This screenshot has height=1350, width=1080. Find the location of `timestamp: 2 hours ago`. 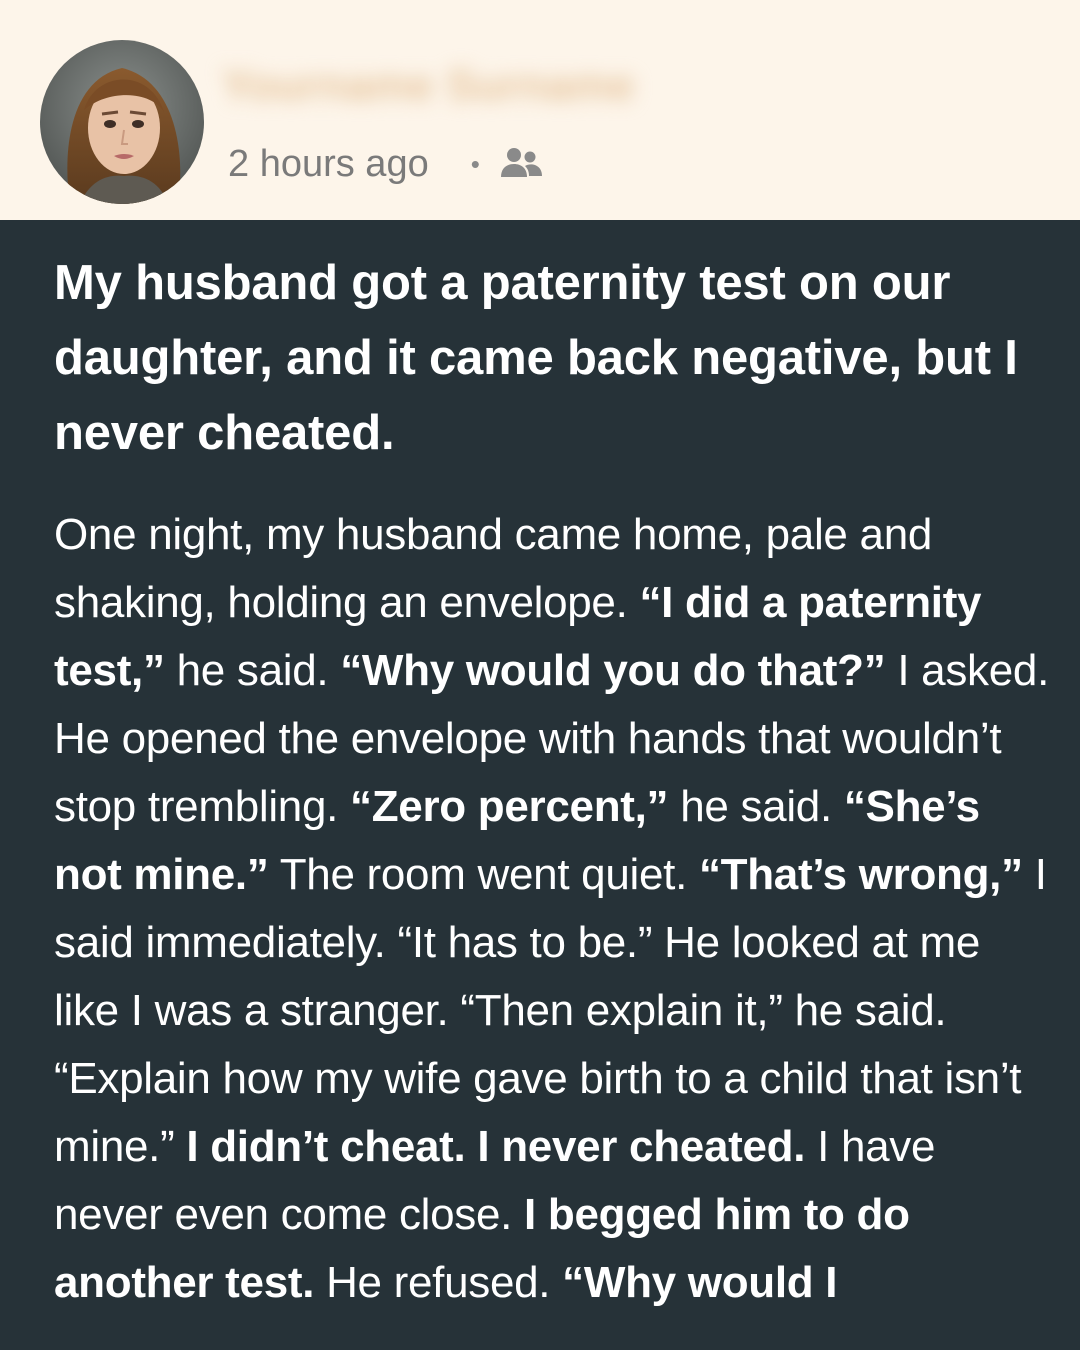

timestamp: 2 hours ago is located at coordinates (328, 164).